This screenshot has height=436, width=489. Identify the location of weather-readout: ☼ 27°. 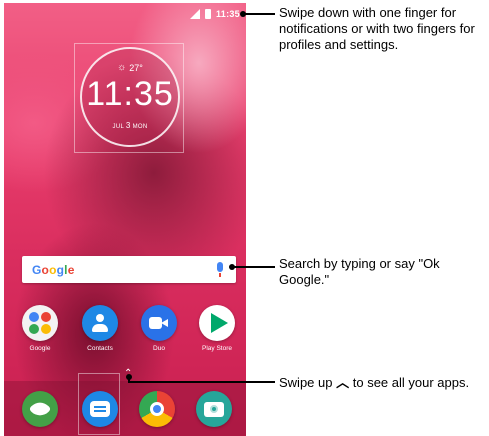
(130, 67).